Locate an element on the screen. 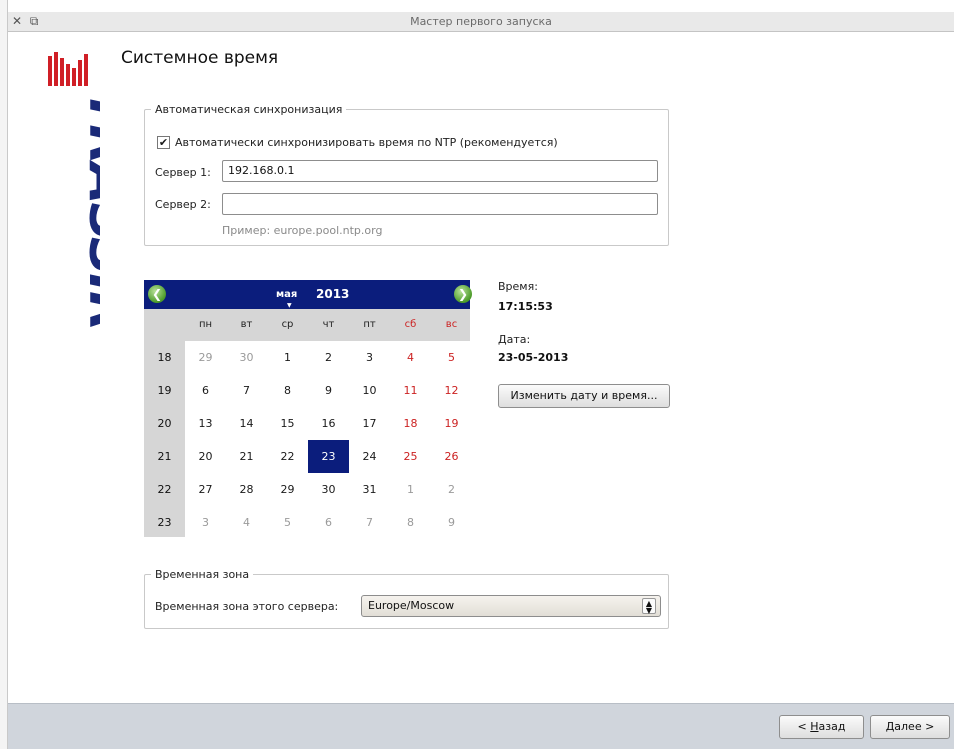 This screenshot has height=749, width=954. calendar-day: 10 is located at coordinates (369, 390).